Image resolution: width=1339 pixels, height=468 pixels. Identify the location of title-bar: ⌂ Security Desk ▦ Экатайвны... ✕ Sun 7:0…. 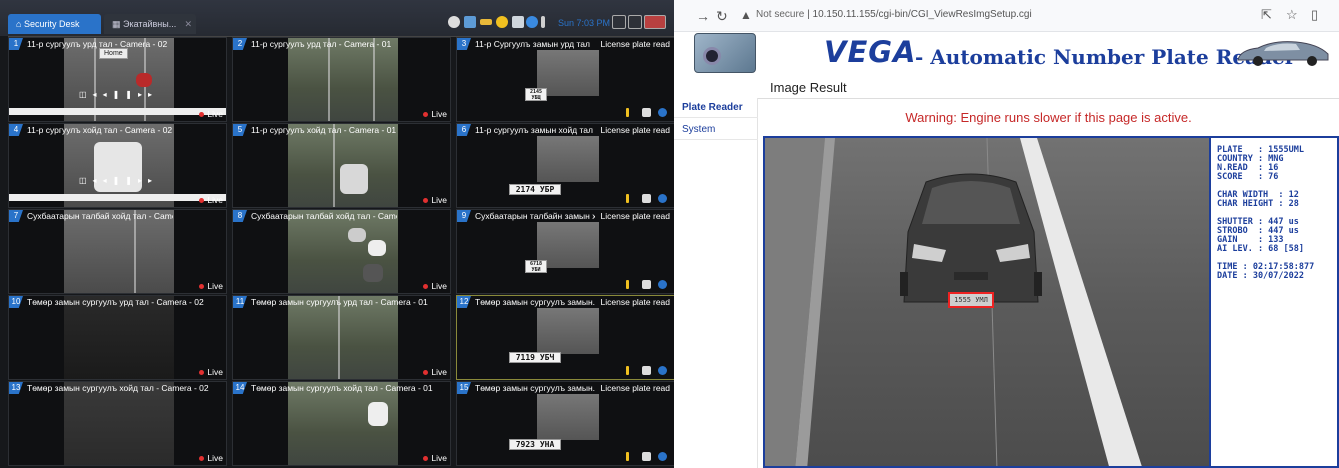
(337, 18).